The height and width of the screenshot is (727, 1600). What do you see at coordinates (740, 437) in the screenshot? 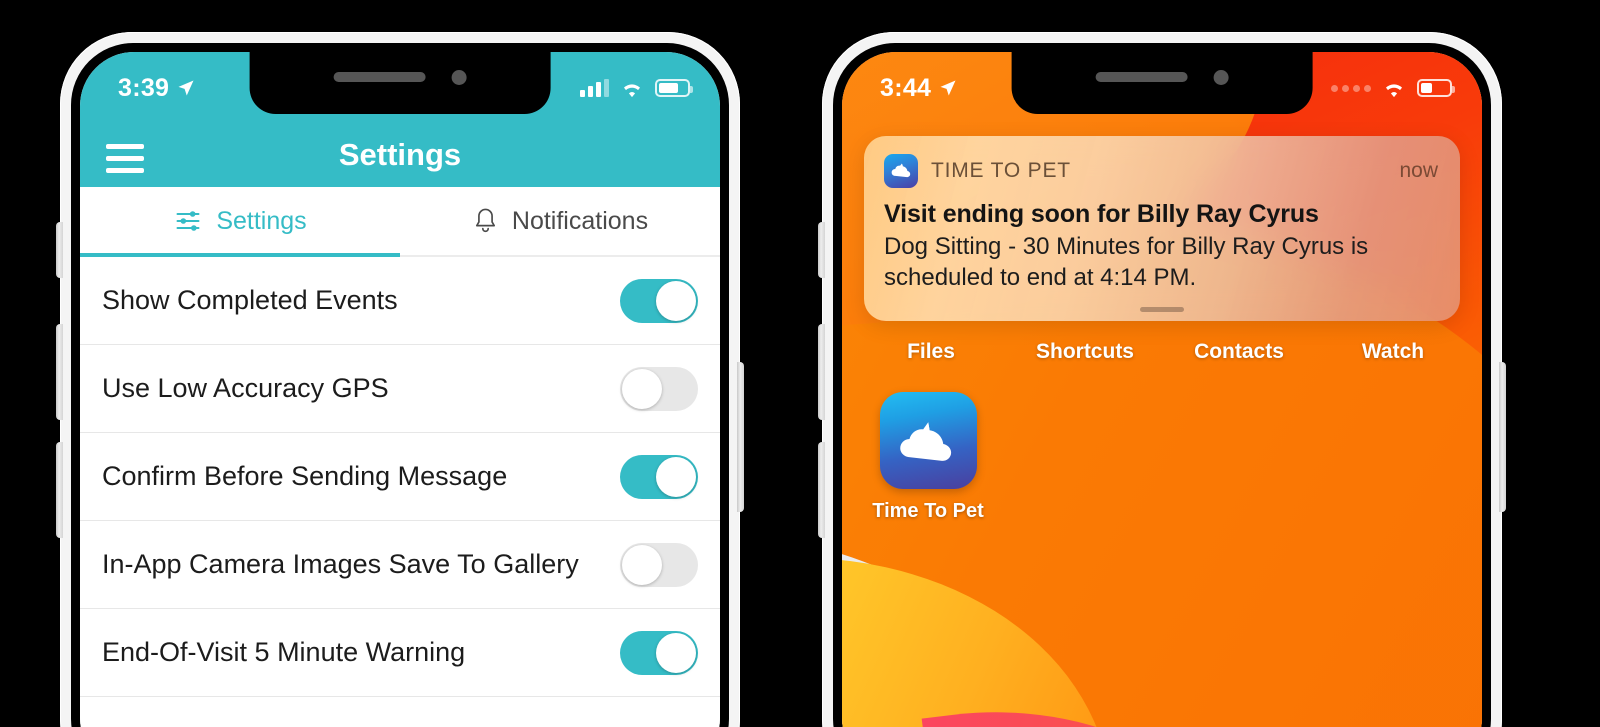
I see `power-button` at bounding box center [740, 437].